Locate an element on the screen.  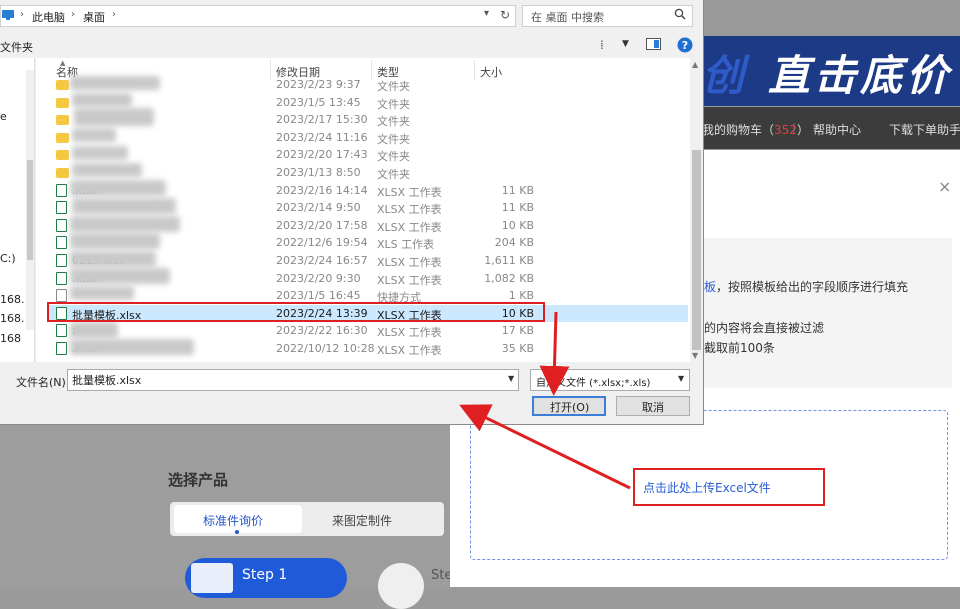
file-size: 204 KB is located at coordinates (514, 243).